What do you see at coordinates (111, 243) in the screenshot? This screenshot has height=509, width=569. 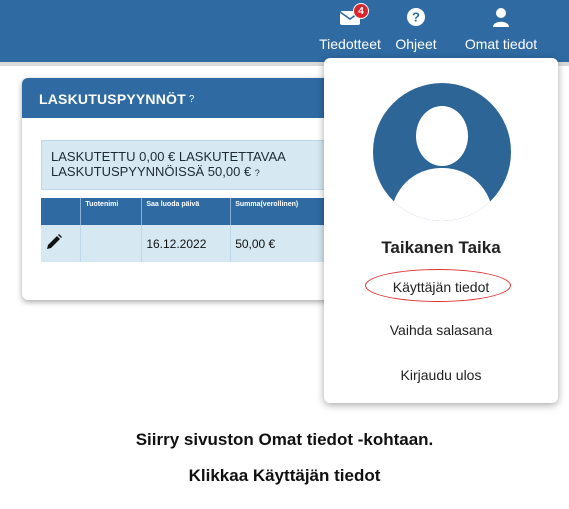 I see `product-cell` at bounding box center [111, 243].